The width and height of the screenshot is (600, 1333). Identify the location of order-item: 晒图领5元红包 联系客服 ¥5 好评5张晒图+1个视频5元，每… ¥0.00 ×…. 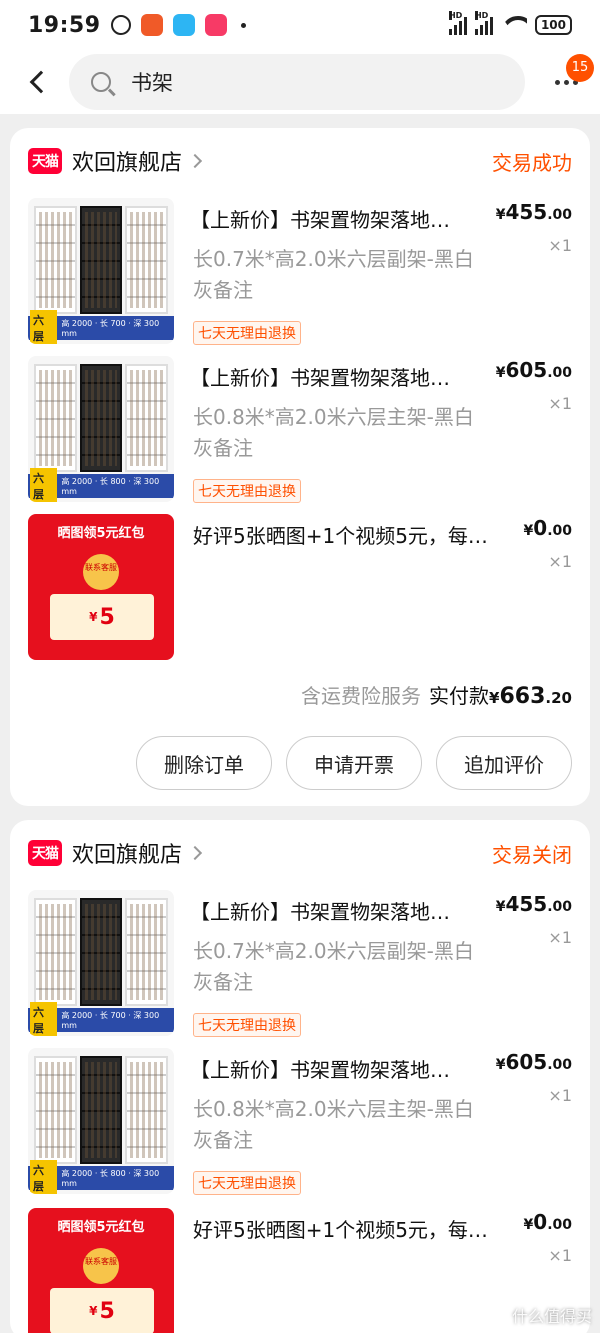
(300, 587).